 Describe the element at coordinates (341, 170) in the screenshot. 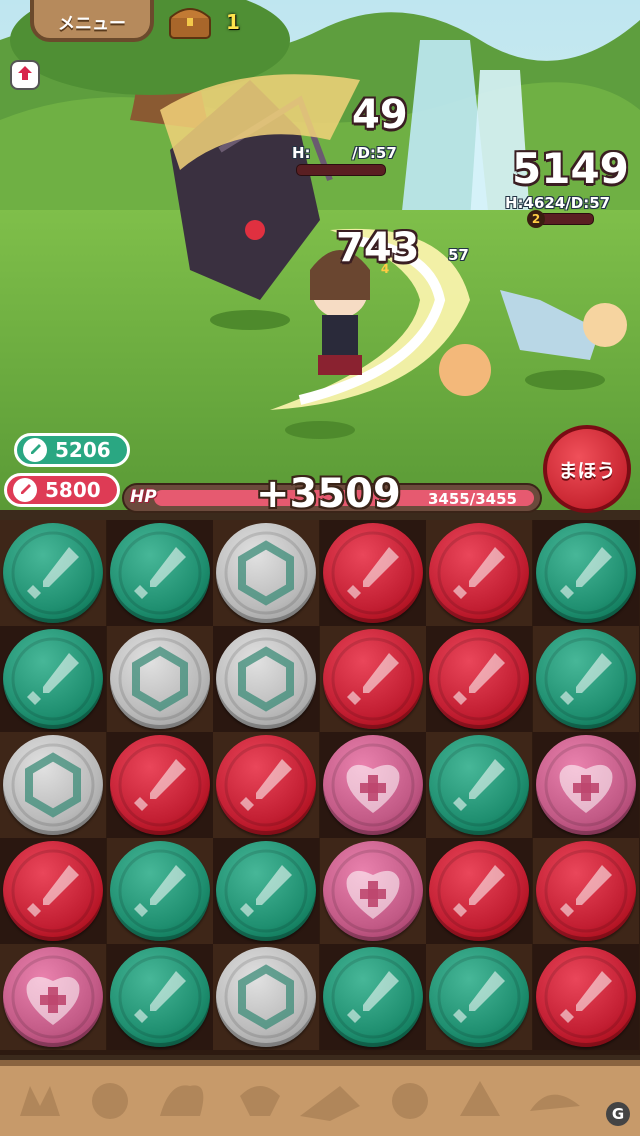

I see `enemy-hp-bar-top` at that location.